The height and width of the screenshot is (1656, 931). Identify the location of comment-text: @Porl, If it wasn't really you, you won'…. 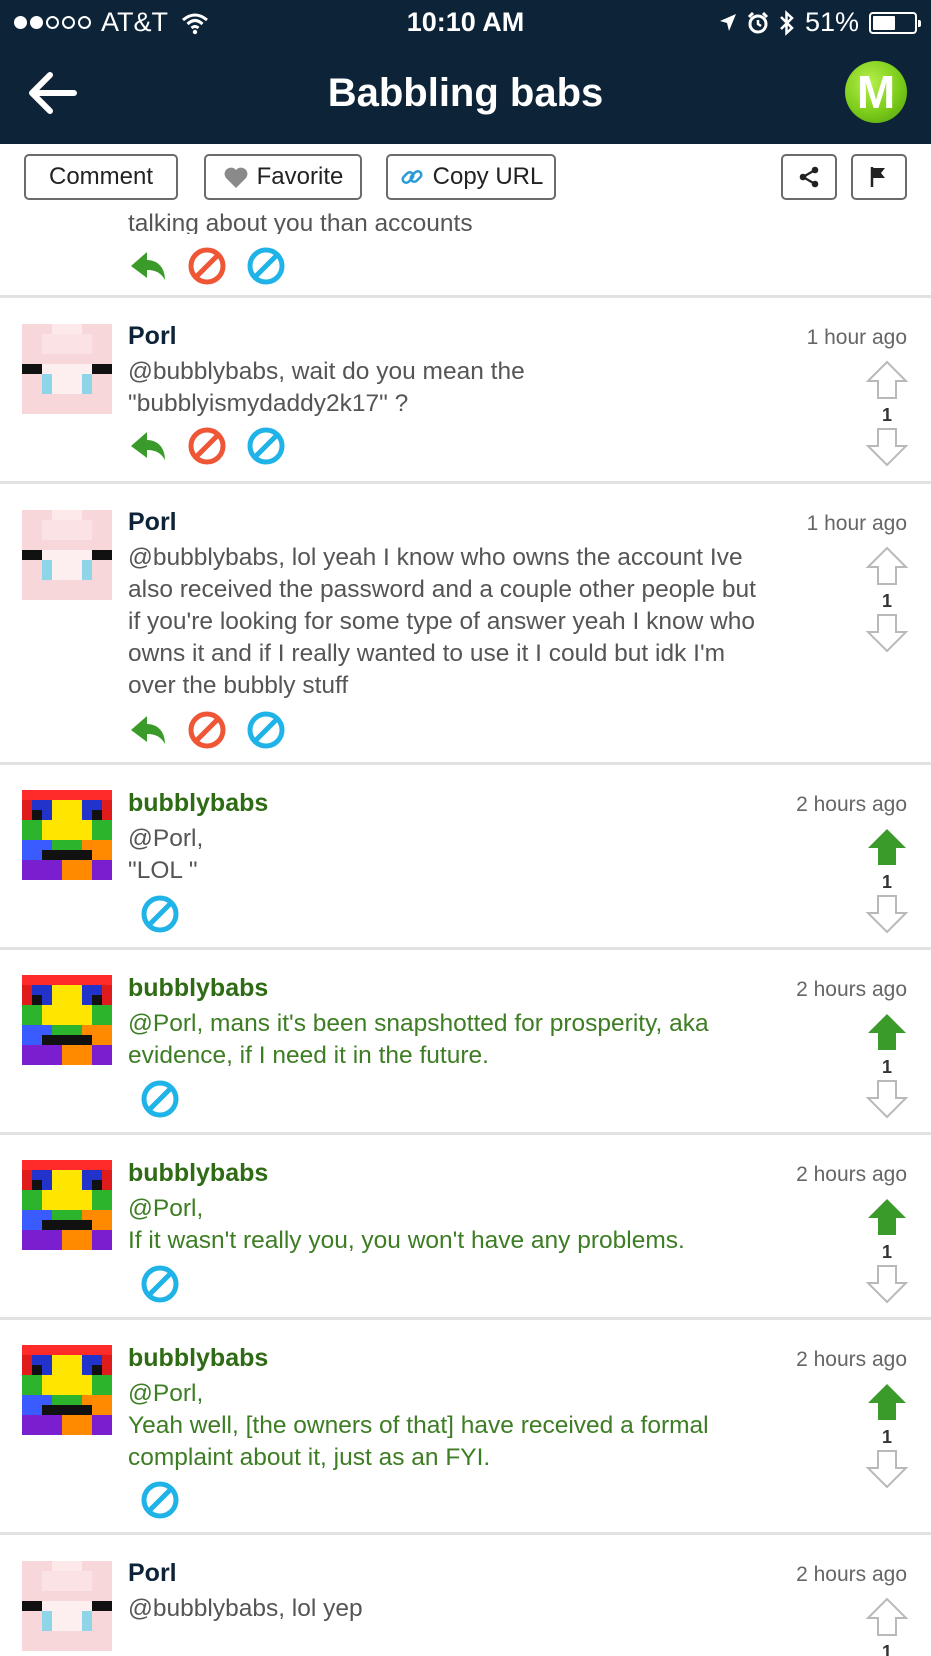
(473, 1225).